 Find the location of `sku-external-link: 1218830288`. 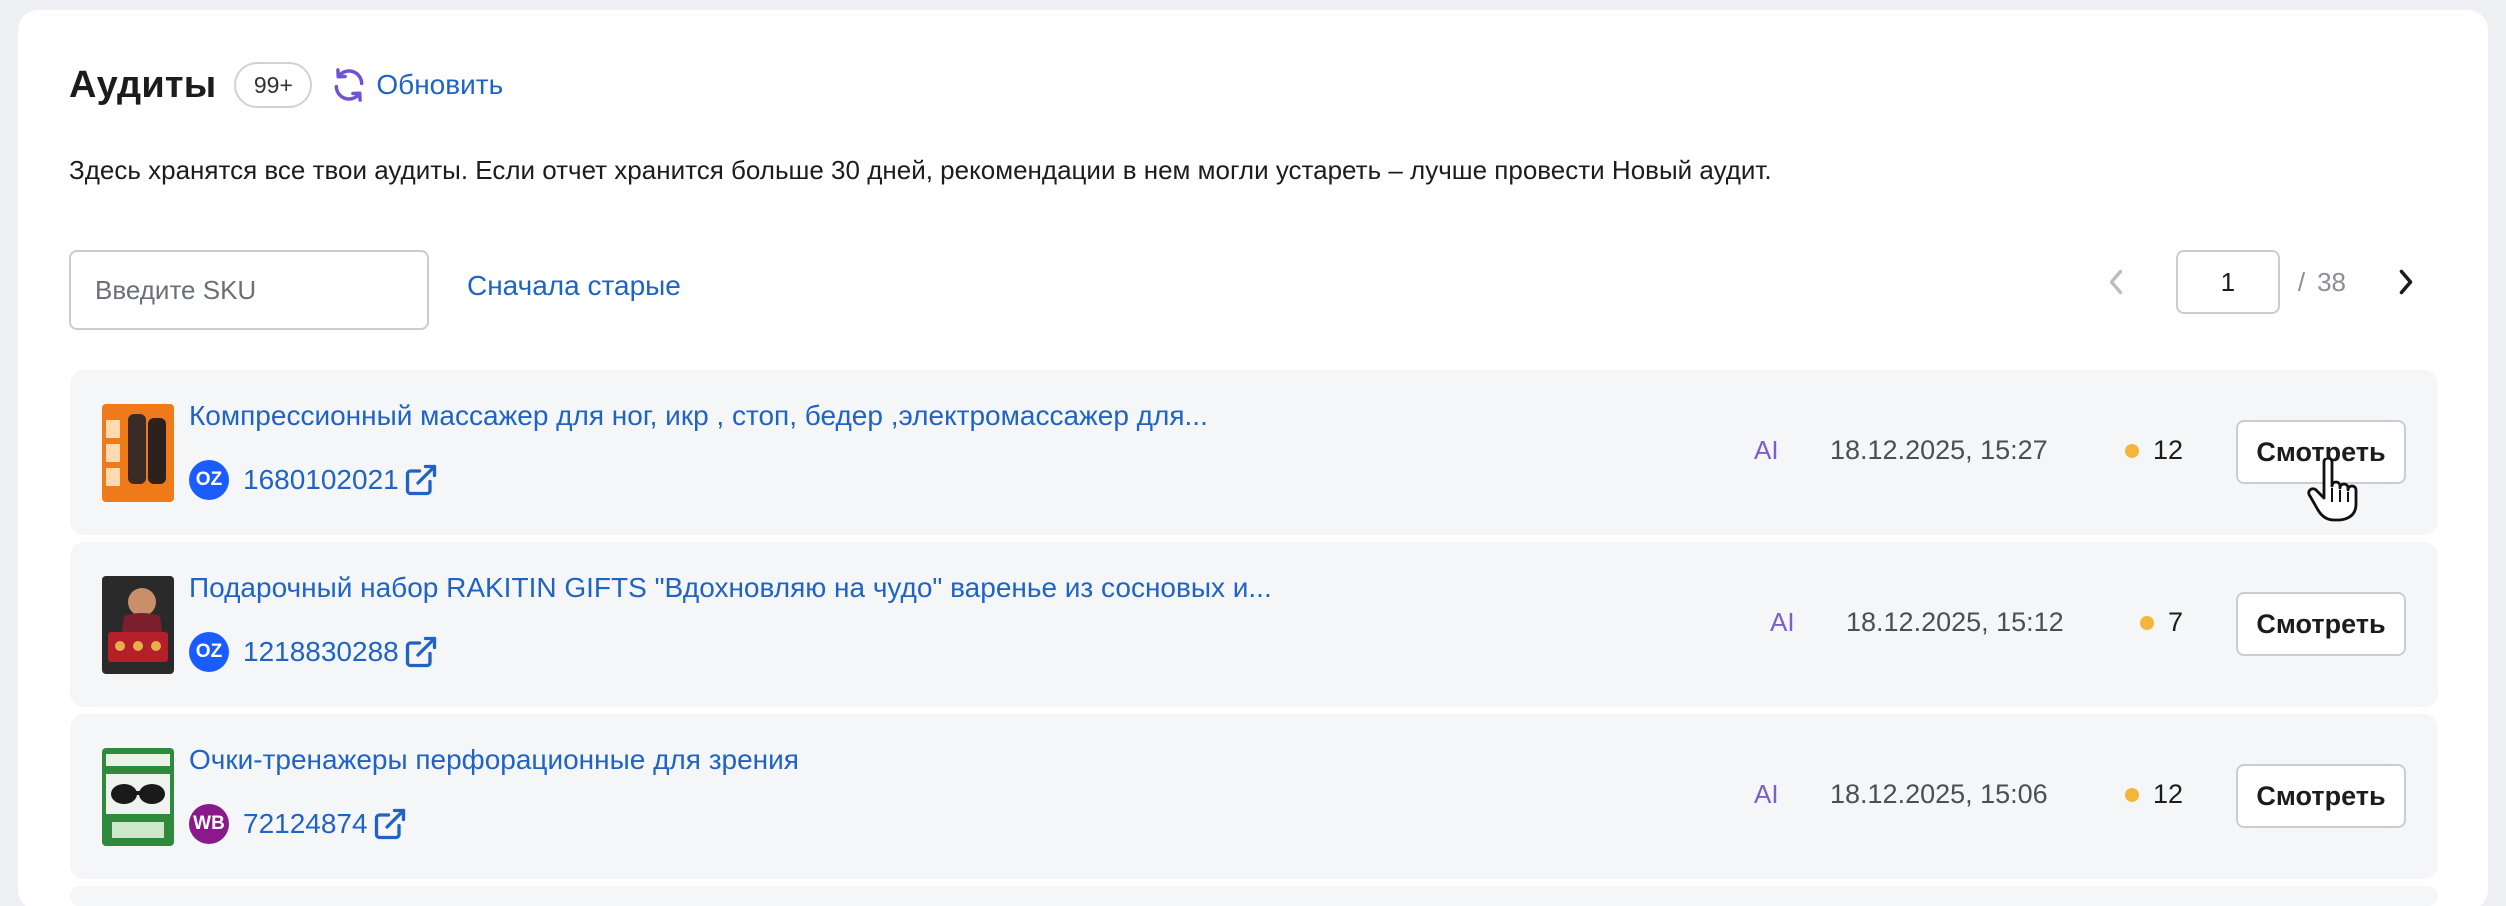

sku-external-link: 1218830288 is located at coordinates (341, 652).